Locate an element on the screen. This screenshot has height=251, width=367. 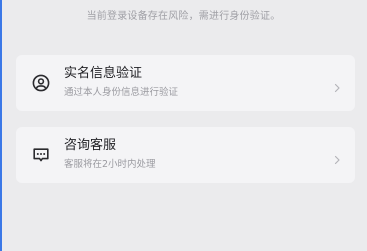
window-left-edge is located at coordinates (1, 125).